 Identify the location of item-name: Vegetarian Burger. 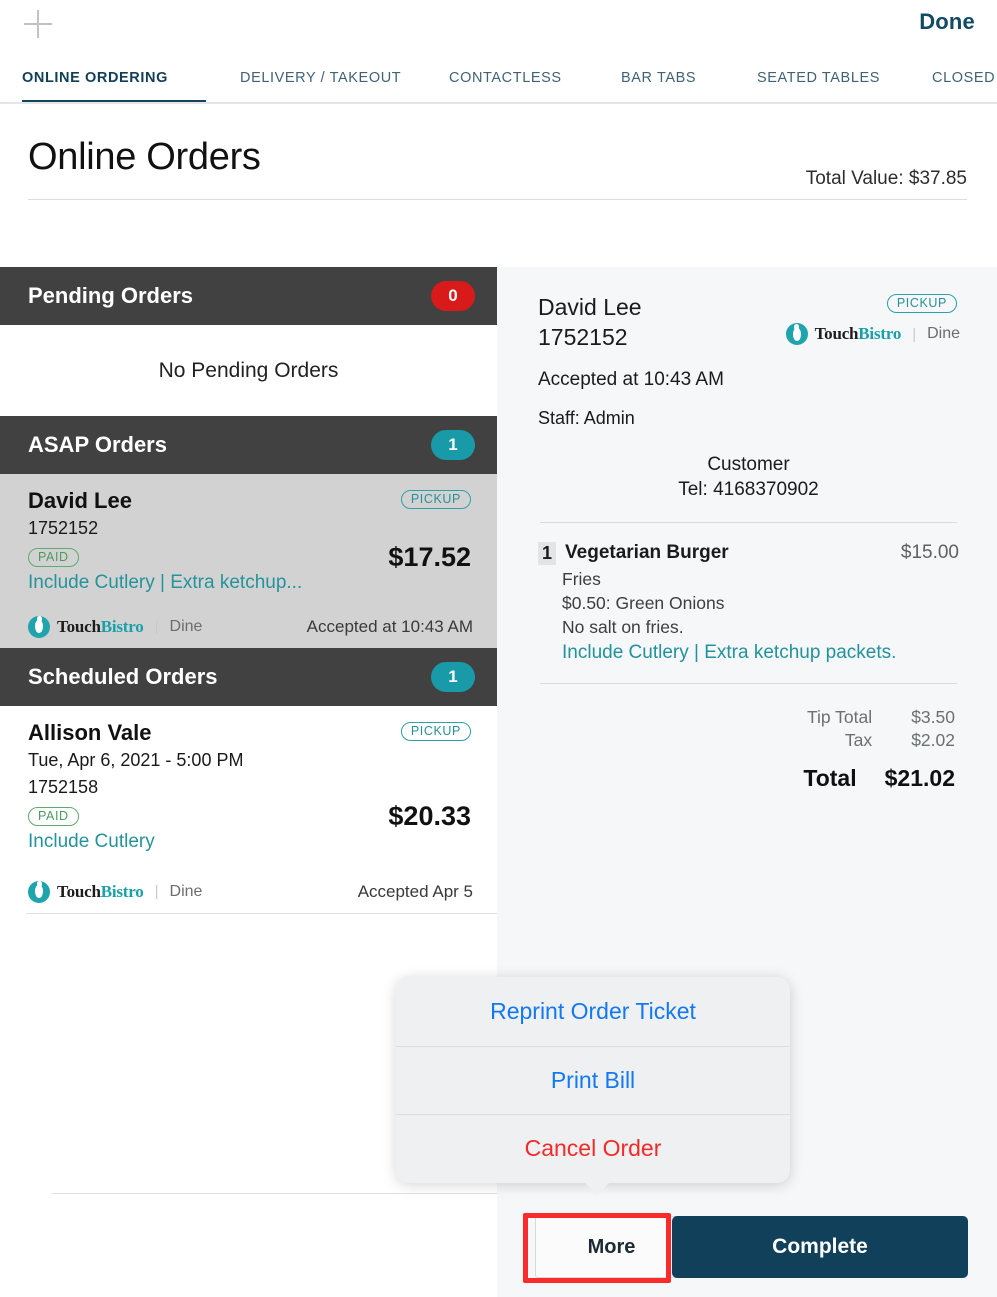
(647, 553).